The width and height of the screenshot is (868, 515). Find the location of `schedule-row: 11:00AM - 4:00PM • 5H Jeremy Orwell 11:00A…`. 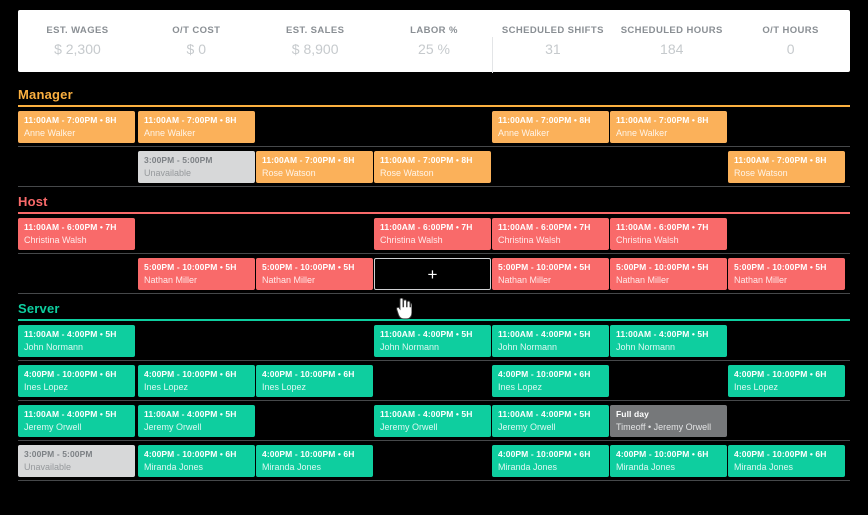

schedule-row: 11:00AM - 4:00PM • 5H Jeremy Orwell 11:00A… is located at coordinates (434, 421).